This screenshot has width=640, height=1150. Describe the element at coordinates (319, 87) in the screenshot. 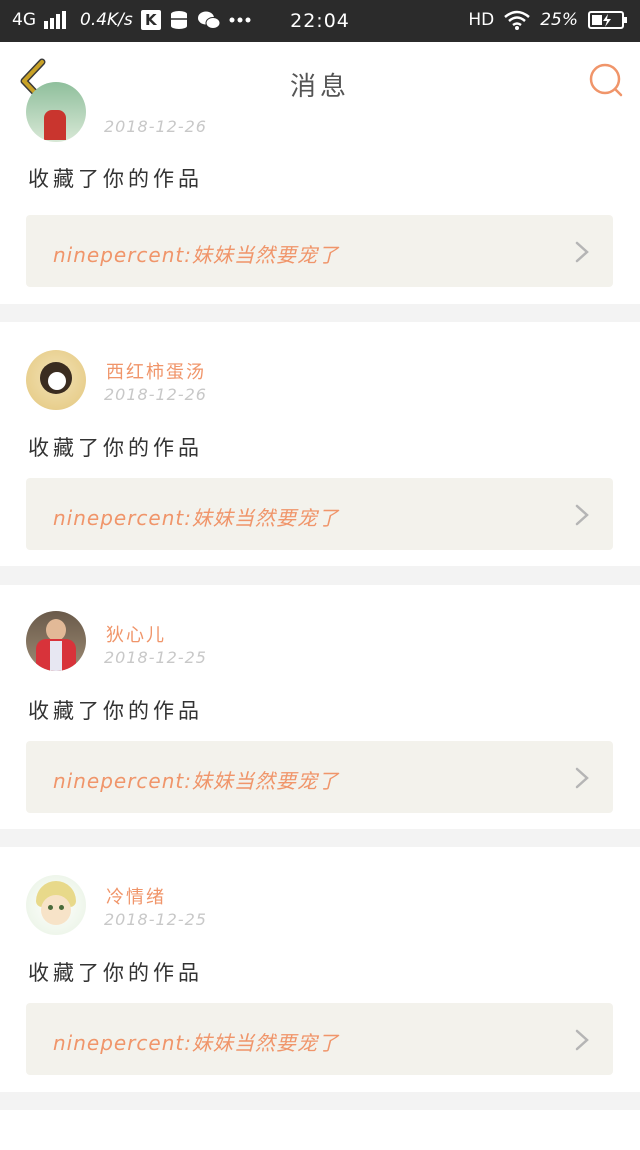

I see `page-title: 消息` at that location.